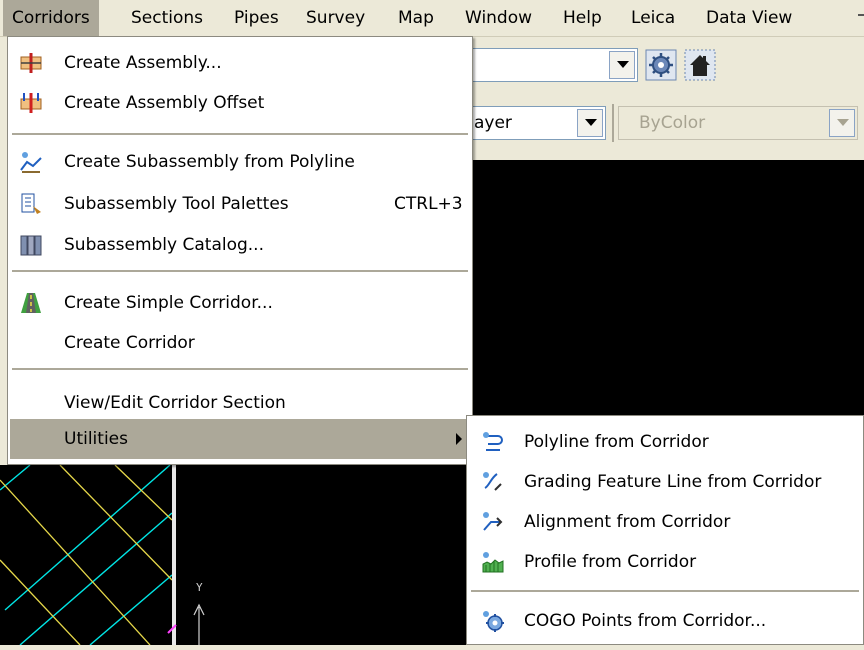  What do you see at coordinates (335, 18) in the screenshot?
I see `menu-survey: Survey` at bounding box center [335, 18].